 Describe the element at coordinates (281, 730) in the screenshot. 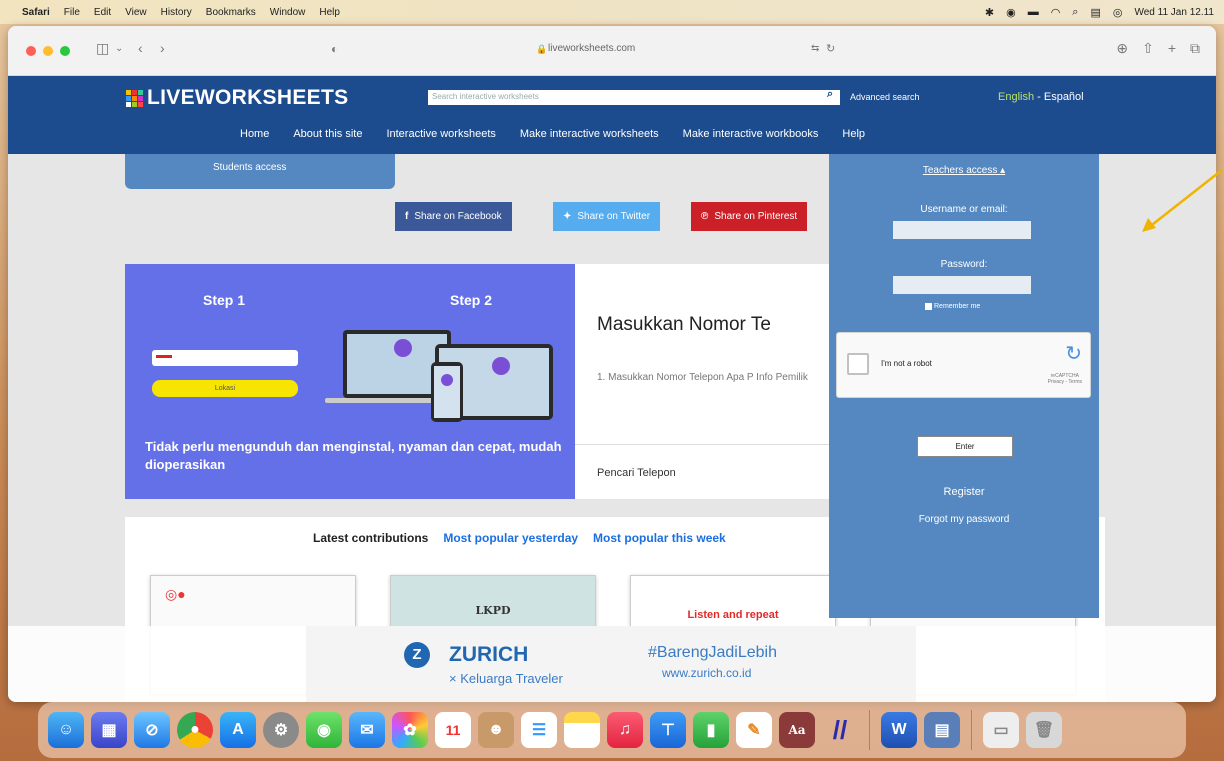

I see `system-settings-icon: ⚙` at that location.